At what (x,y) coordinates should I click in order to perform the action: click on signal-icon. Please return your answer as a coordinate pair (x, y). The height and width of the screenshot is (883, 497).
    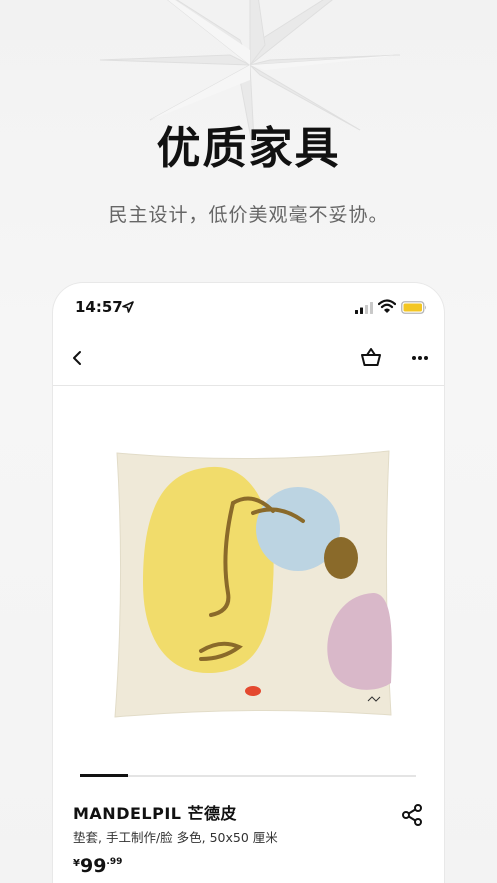
    Looking at the image, I should click on (364, 308).